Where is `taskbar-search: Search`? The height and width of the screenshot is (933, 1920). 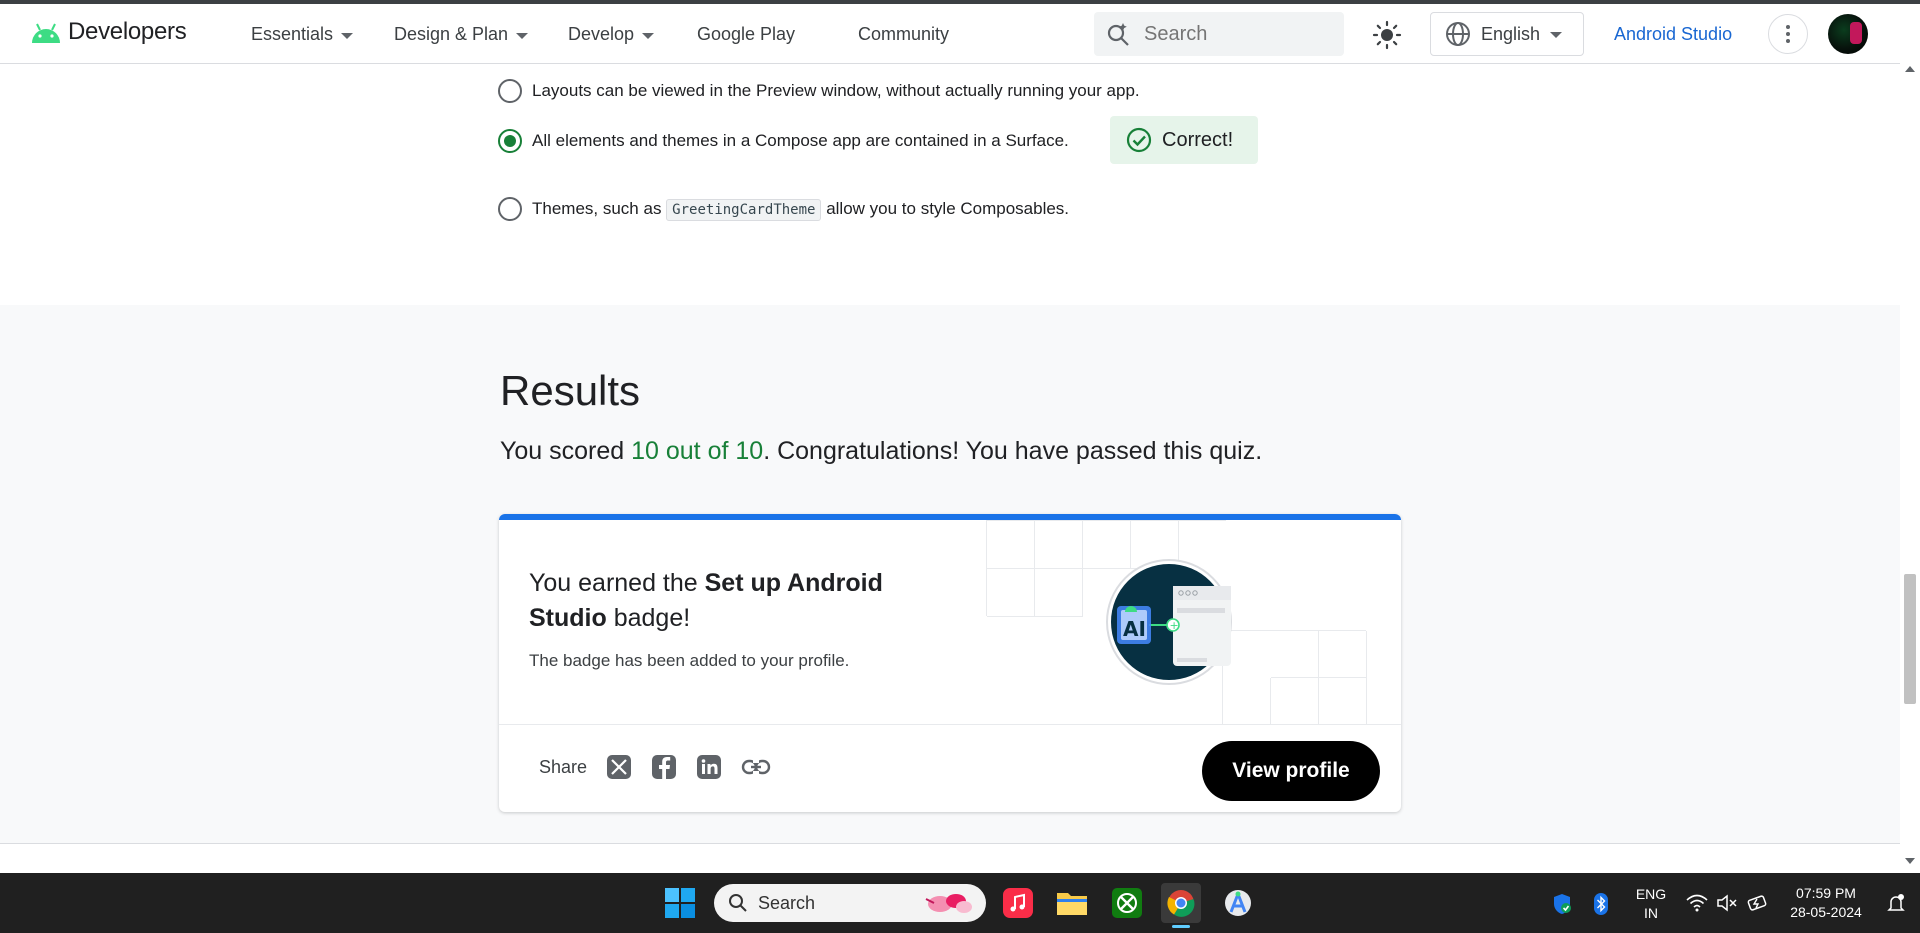
taskbar-search: Search is located at coordinates (850, 903).